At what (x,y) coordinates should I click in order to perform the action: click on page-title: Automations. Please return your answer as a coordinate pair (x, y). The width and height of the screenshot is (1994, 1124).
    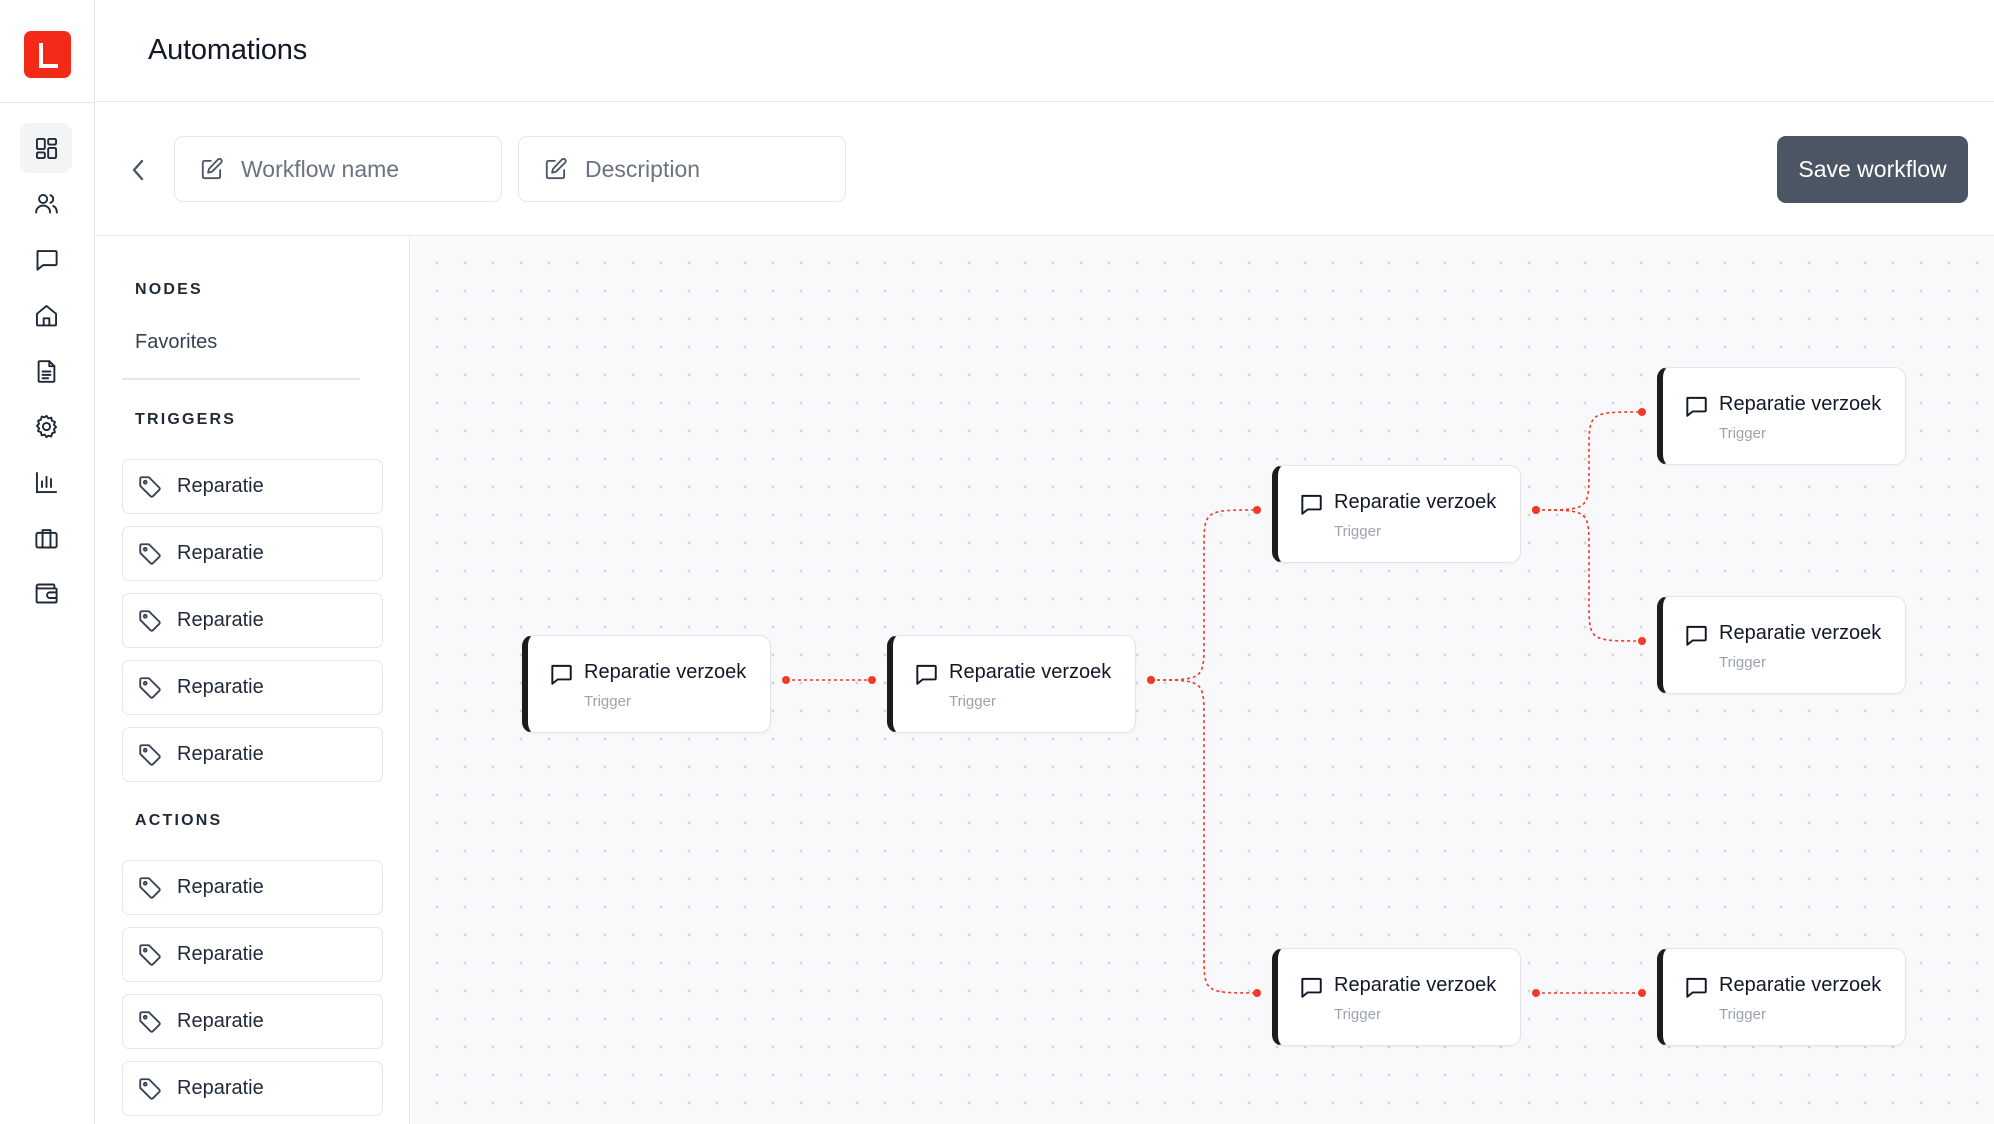
    Looking at the image, I should click on (227, 50).